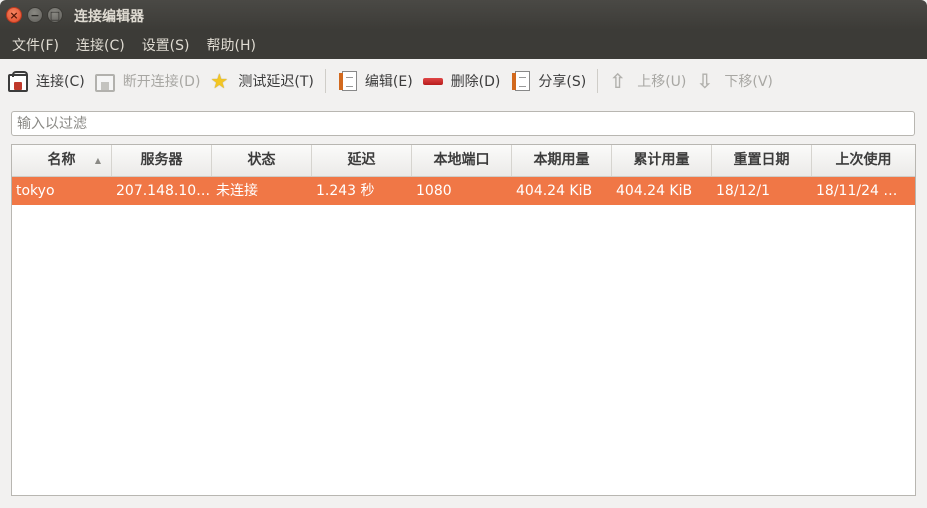  Describe the element at coordinates (654, 191) in the screenshot. I see `cell-total-usage: 404.24 KiB` at that location.